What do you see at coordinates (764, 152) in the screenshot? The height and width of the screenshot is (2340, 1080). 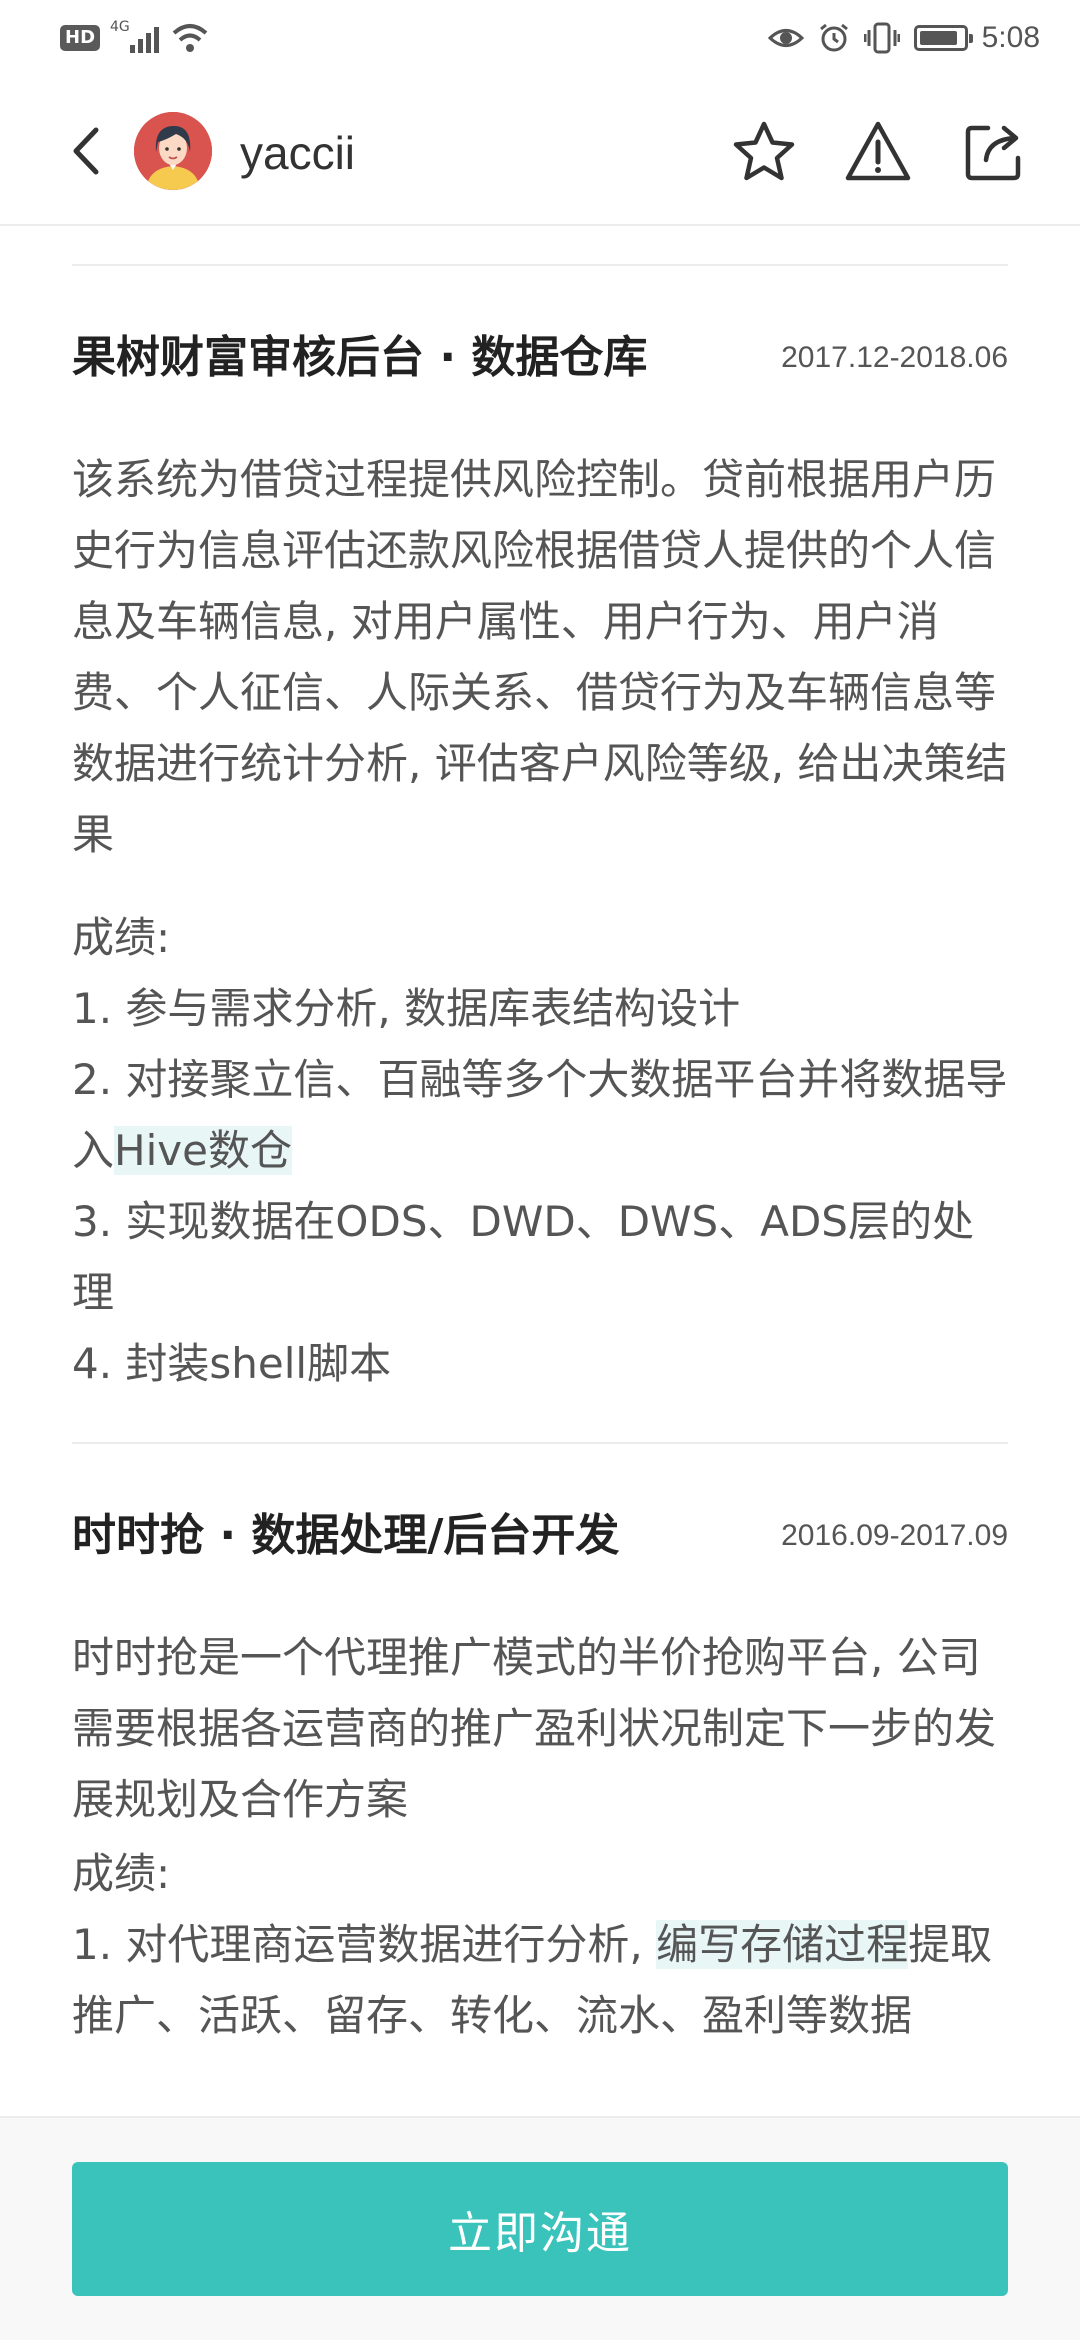 I see `star-icon` at bounding box center [764, 152].